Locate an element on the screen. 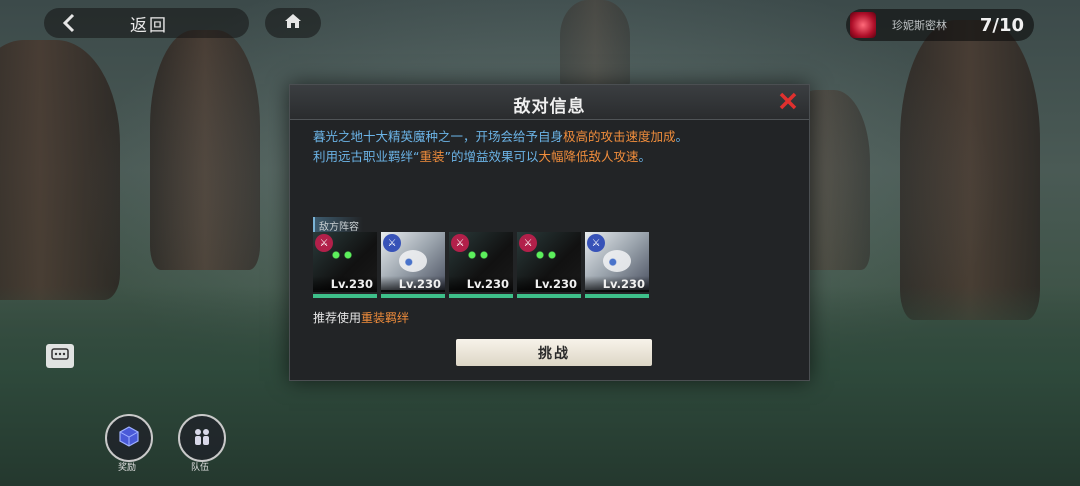  team-button is located at coordinates (202, 438).